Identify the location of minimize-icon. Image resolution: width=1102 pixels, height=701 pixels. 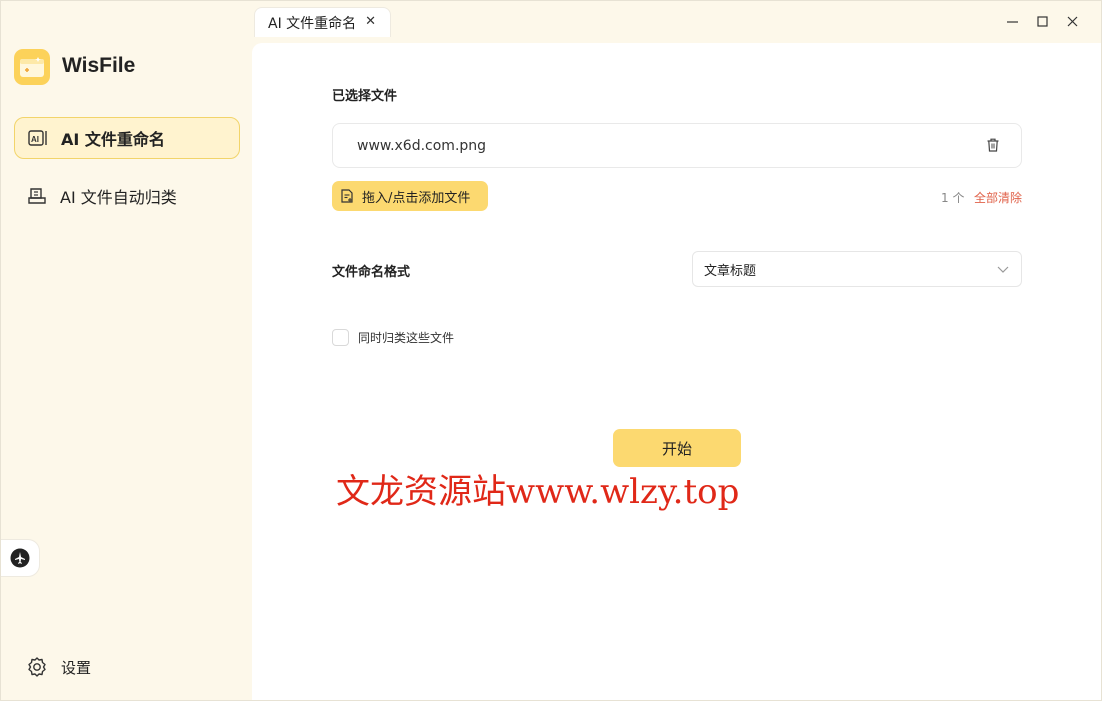
(1012, 21).